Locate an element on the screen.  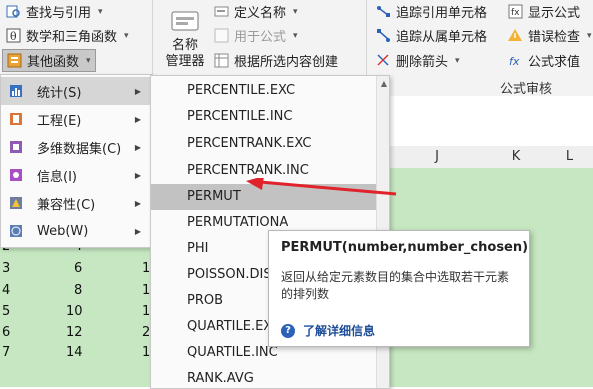
trace-precedents-label: 追踪引用单元格 is located at coordinates (442, 13).